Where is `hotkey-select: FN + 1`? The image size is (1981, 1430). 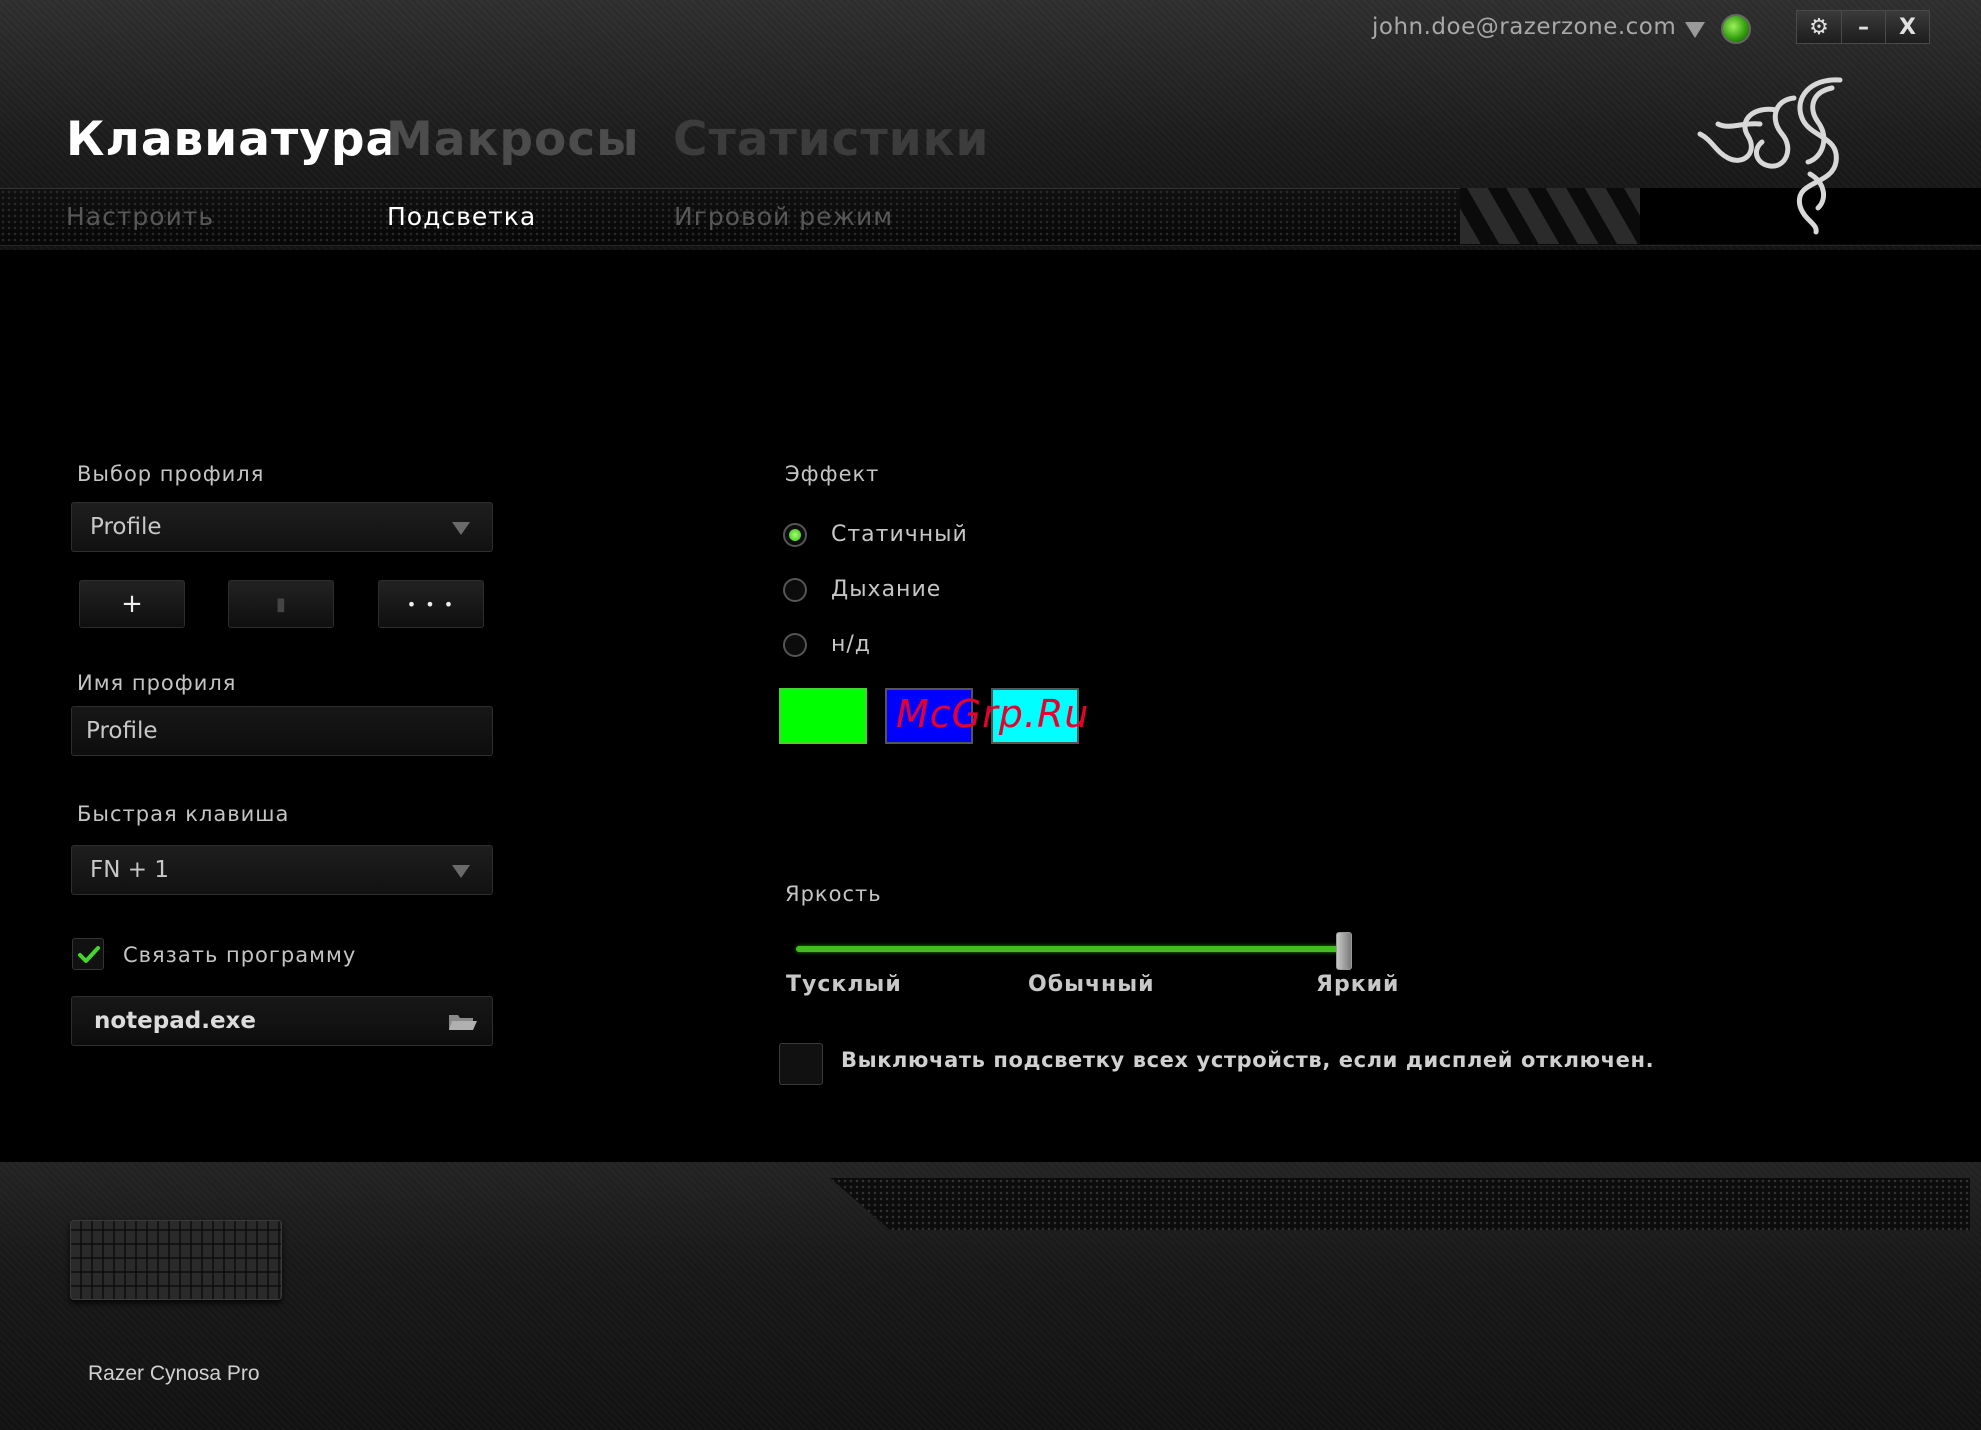 hotkey-select: FN + 1 is located at coordinates (282, 870).